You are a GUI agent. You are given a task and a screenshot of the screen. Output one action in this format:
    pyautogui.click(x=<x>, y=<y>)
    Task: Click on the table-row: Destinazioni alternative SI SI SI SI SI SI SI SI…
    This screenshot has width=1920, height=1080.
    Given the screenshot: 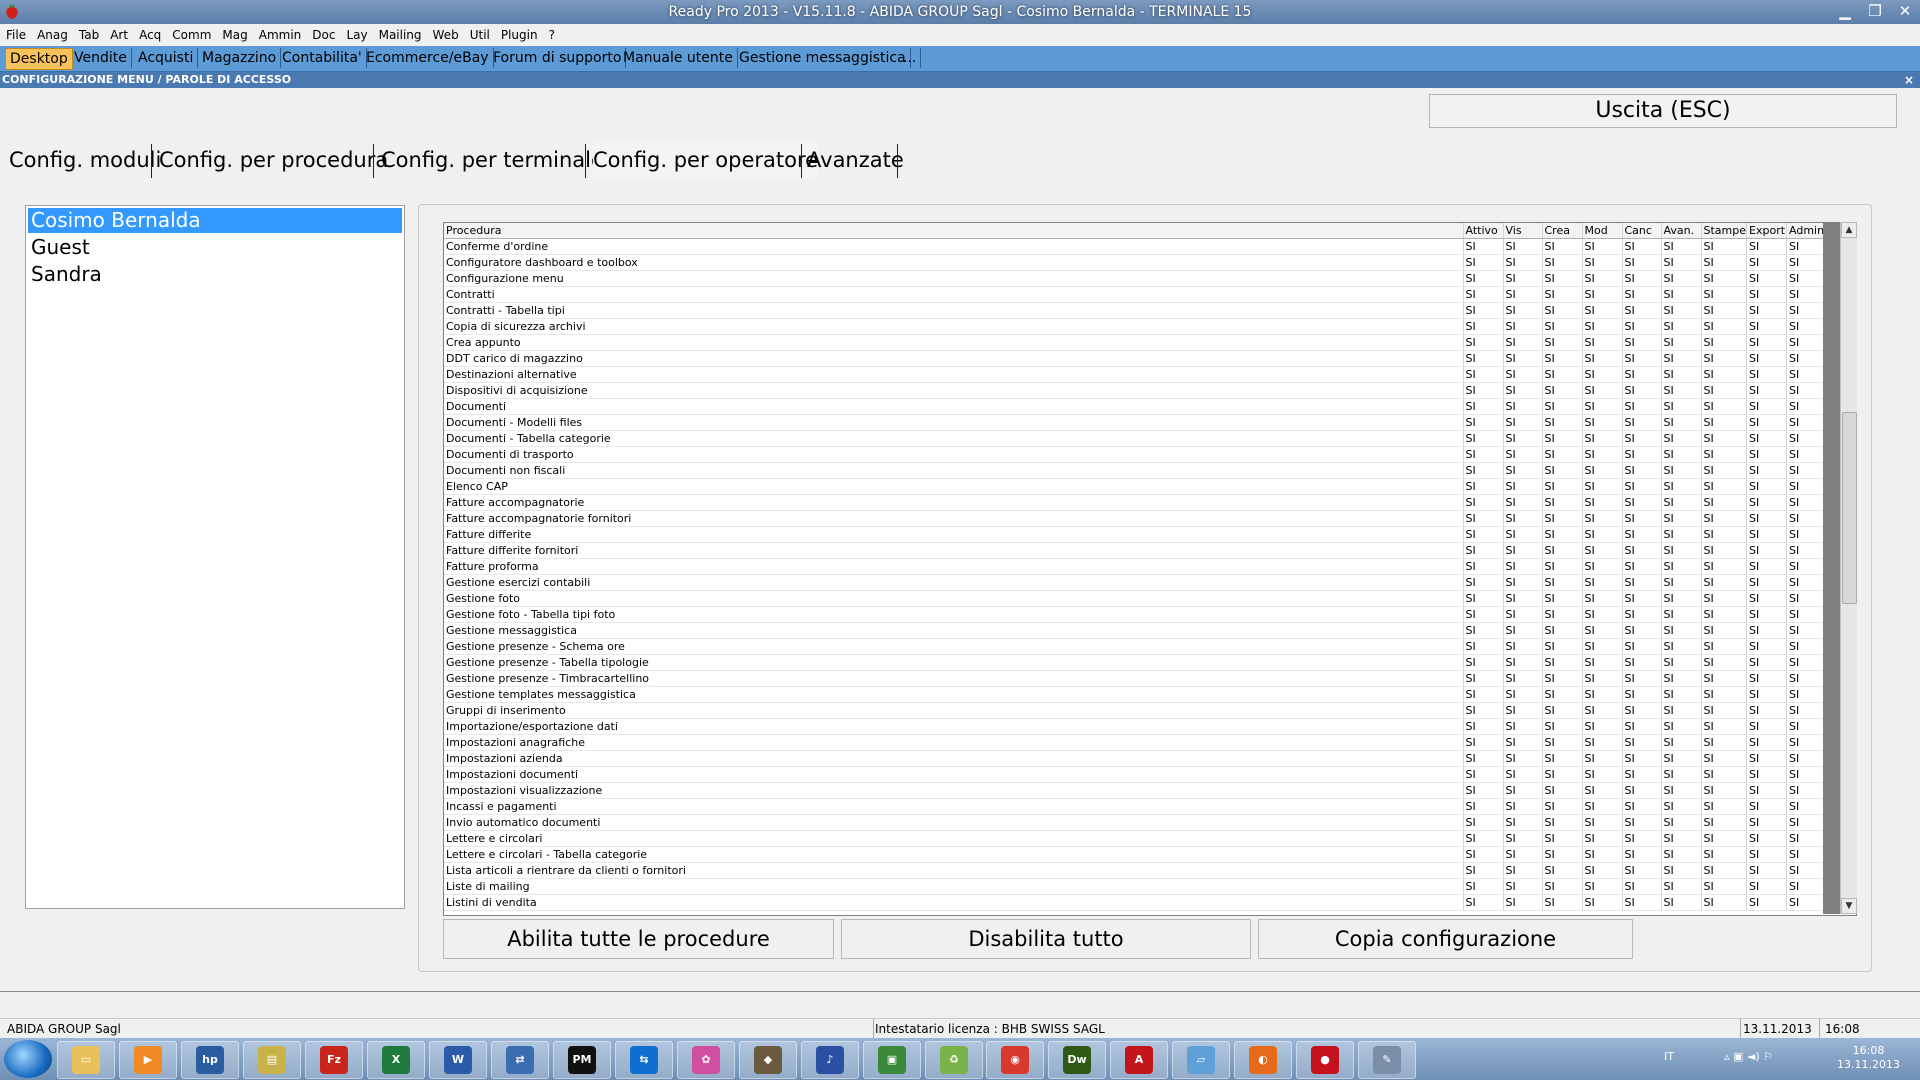 What is the action you would take?
    pyautogui.click(x=1135, y=374)
    